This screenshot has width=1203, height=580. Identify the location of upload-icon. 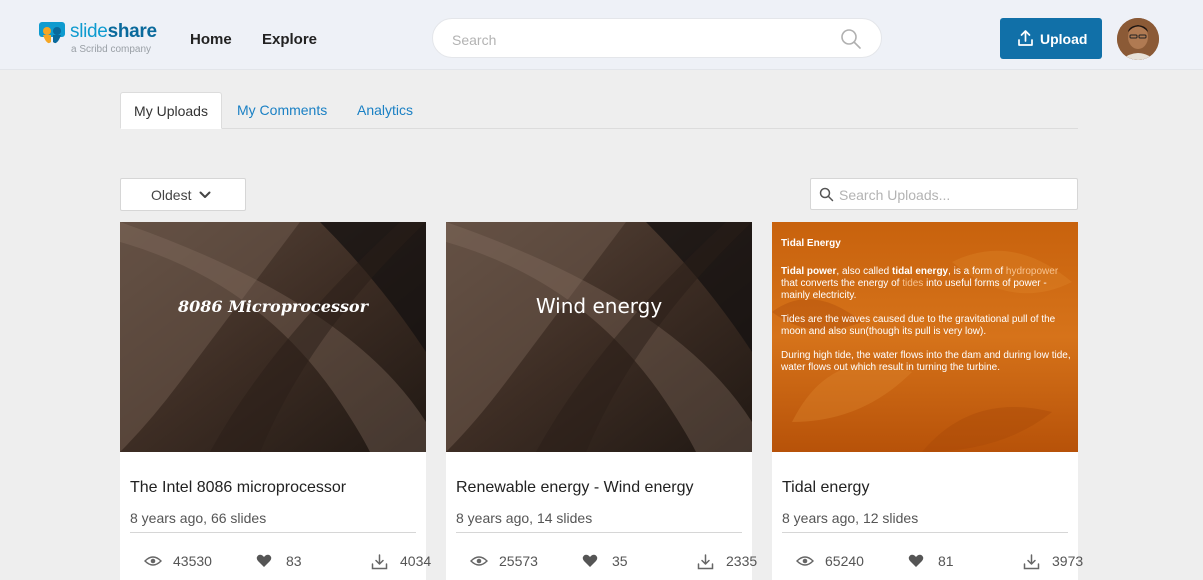
(1025, 38).